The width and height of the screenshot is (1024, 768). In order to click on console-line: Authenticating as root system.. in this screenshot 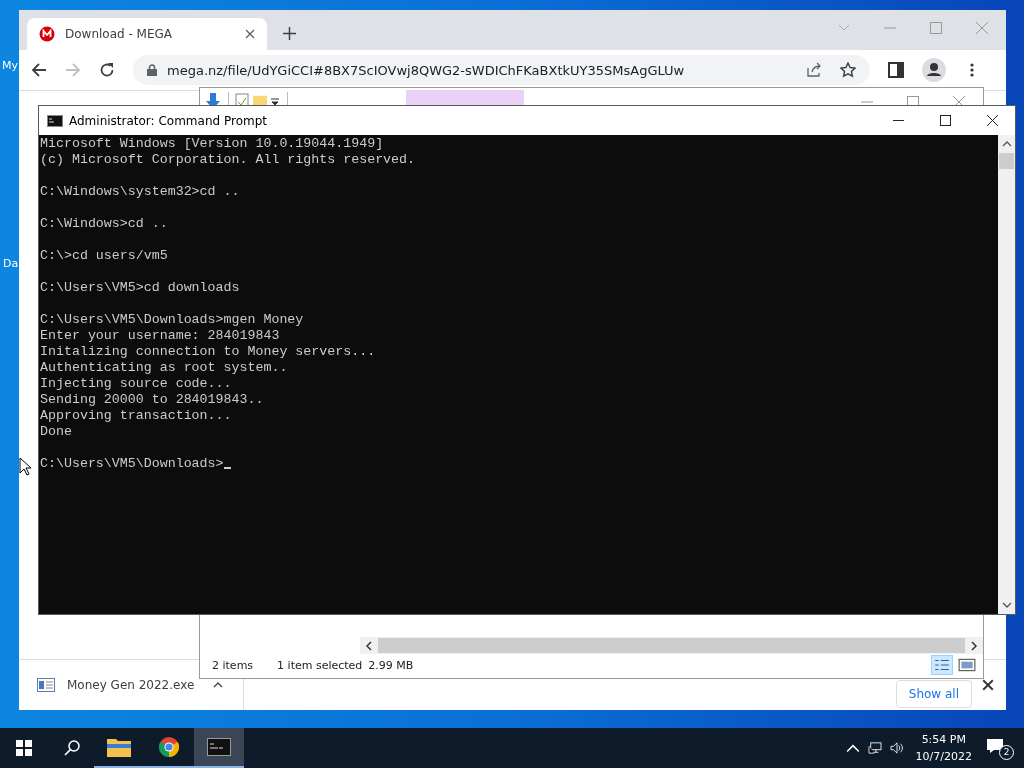, I will do `click(164, 368)`.